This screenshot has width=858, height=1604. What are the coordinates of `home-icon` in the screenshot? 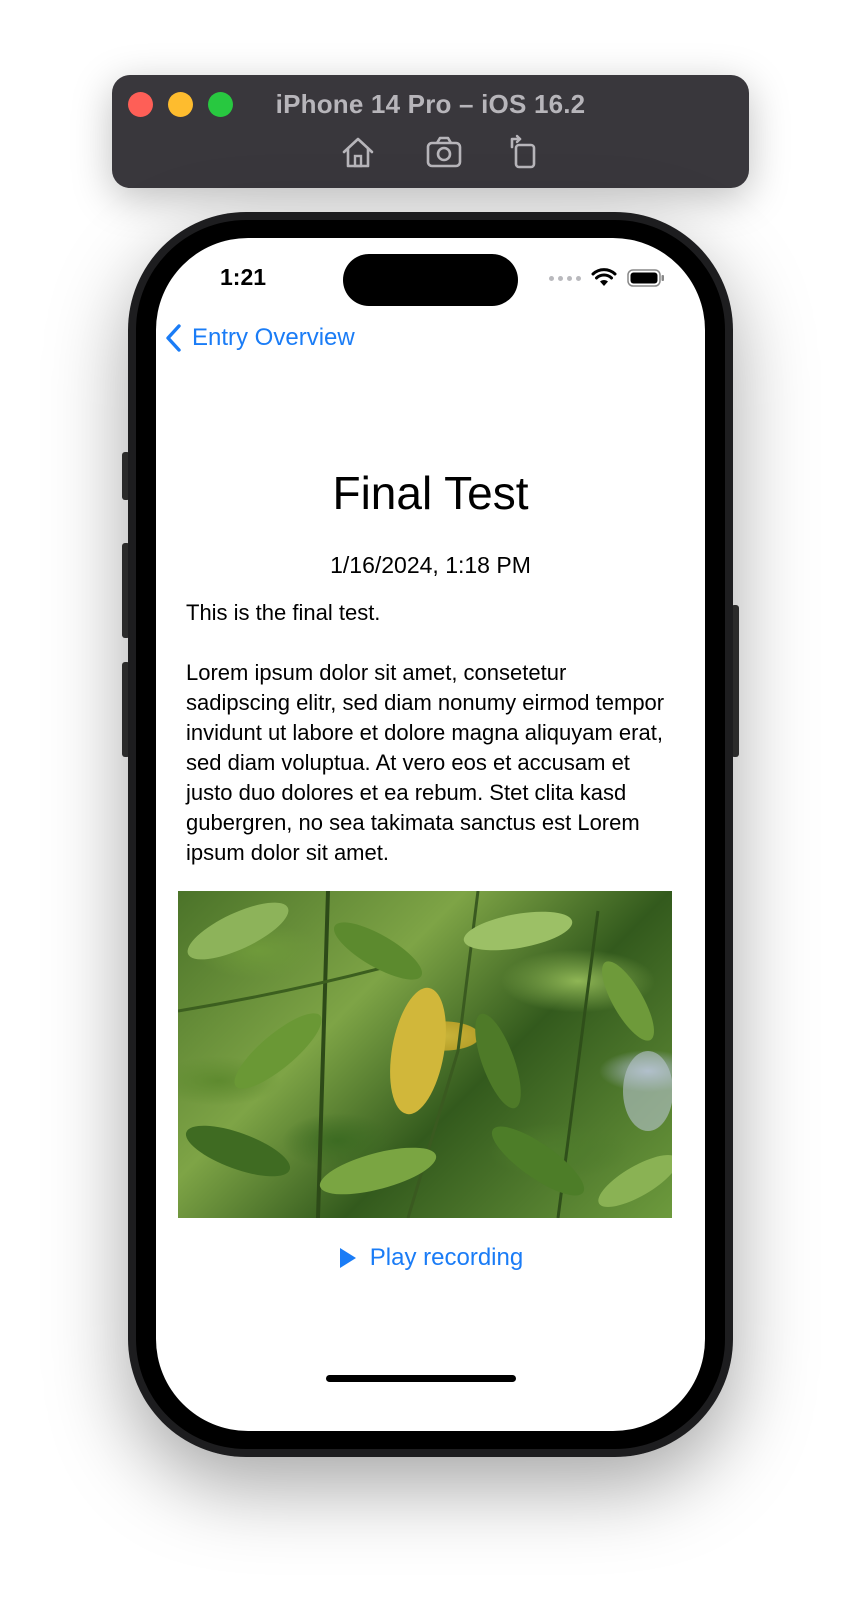 It's located at (358, 152).